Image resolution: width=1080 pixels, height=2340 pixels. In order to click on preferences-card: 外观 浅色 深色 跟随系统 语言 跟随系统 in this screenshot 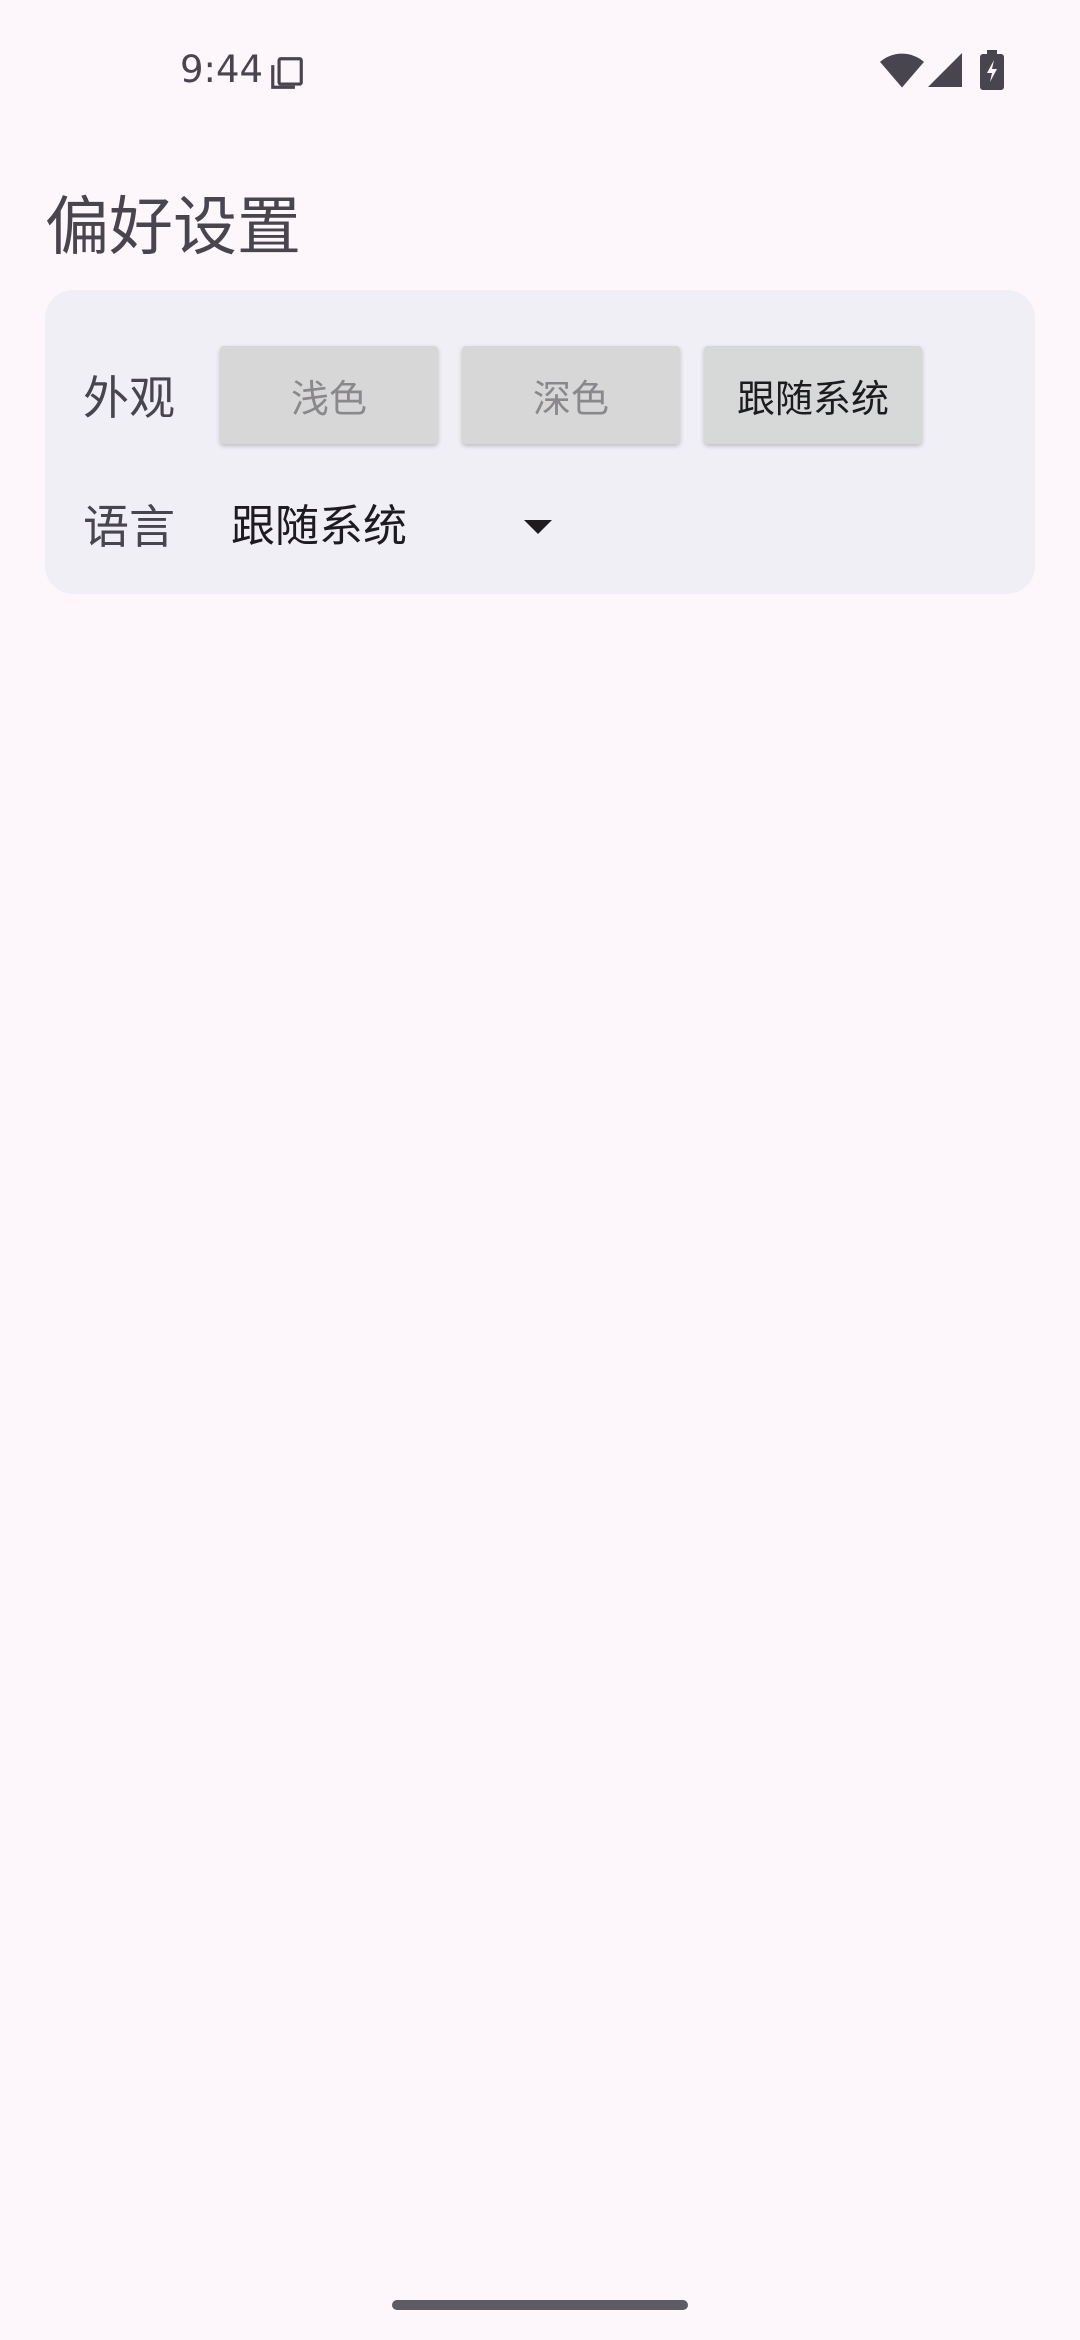, I will do `click(540, 442)`.